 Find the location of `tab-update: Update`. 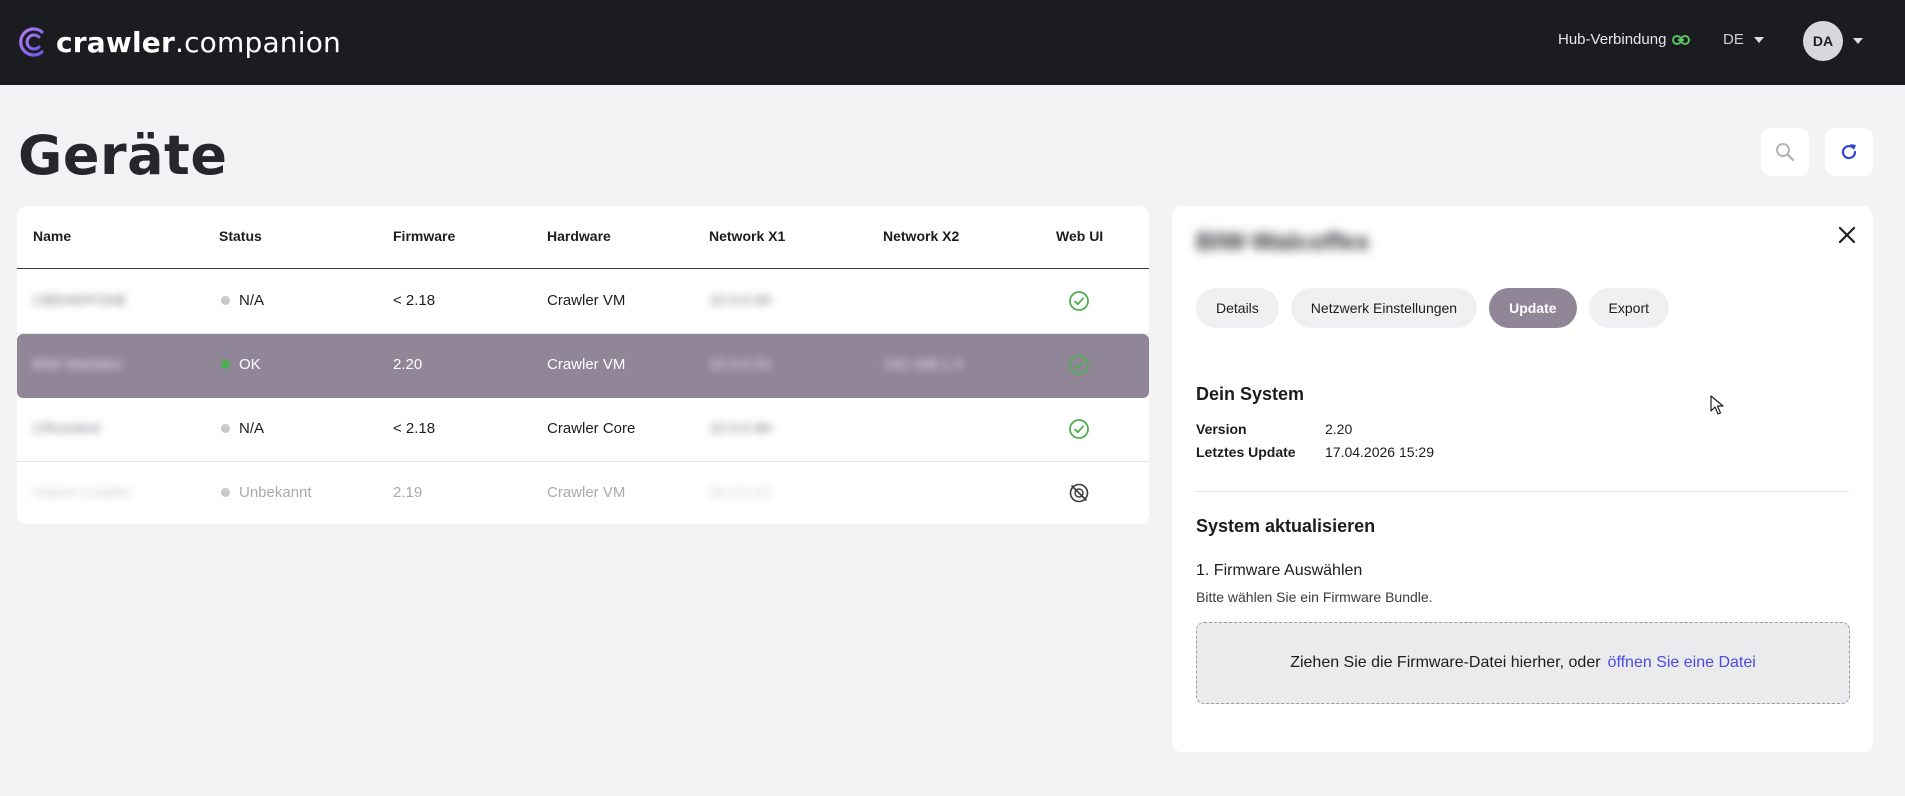

tab-update: Update is located at coordinates (1533, 308).